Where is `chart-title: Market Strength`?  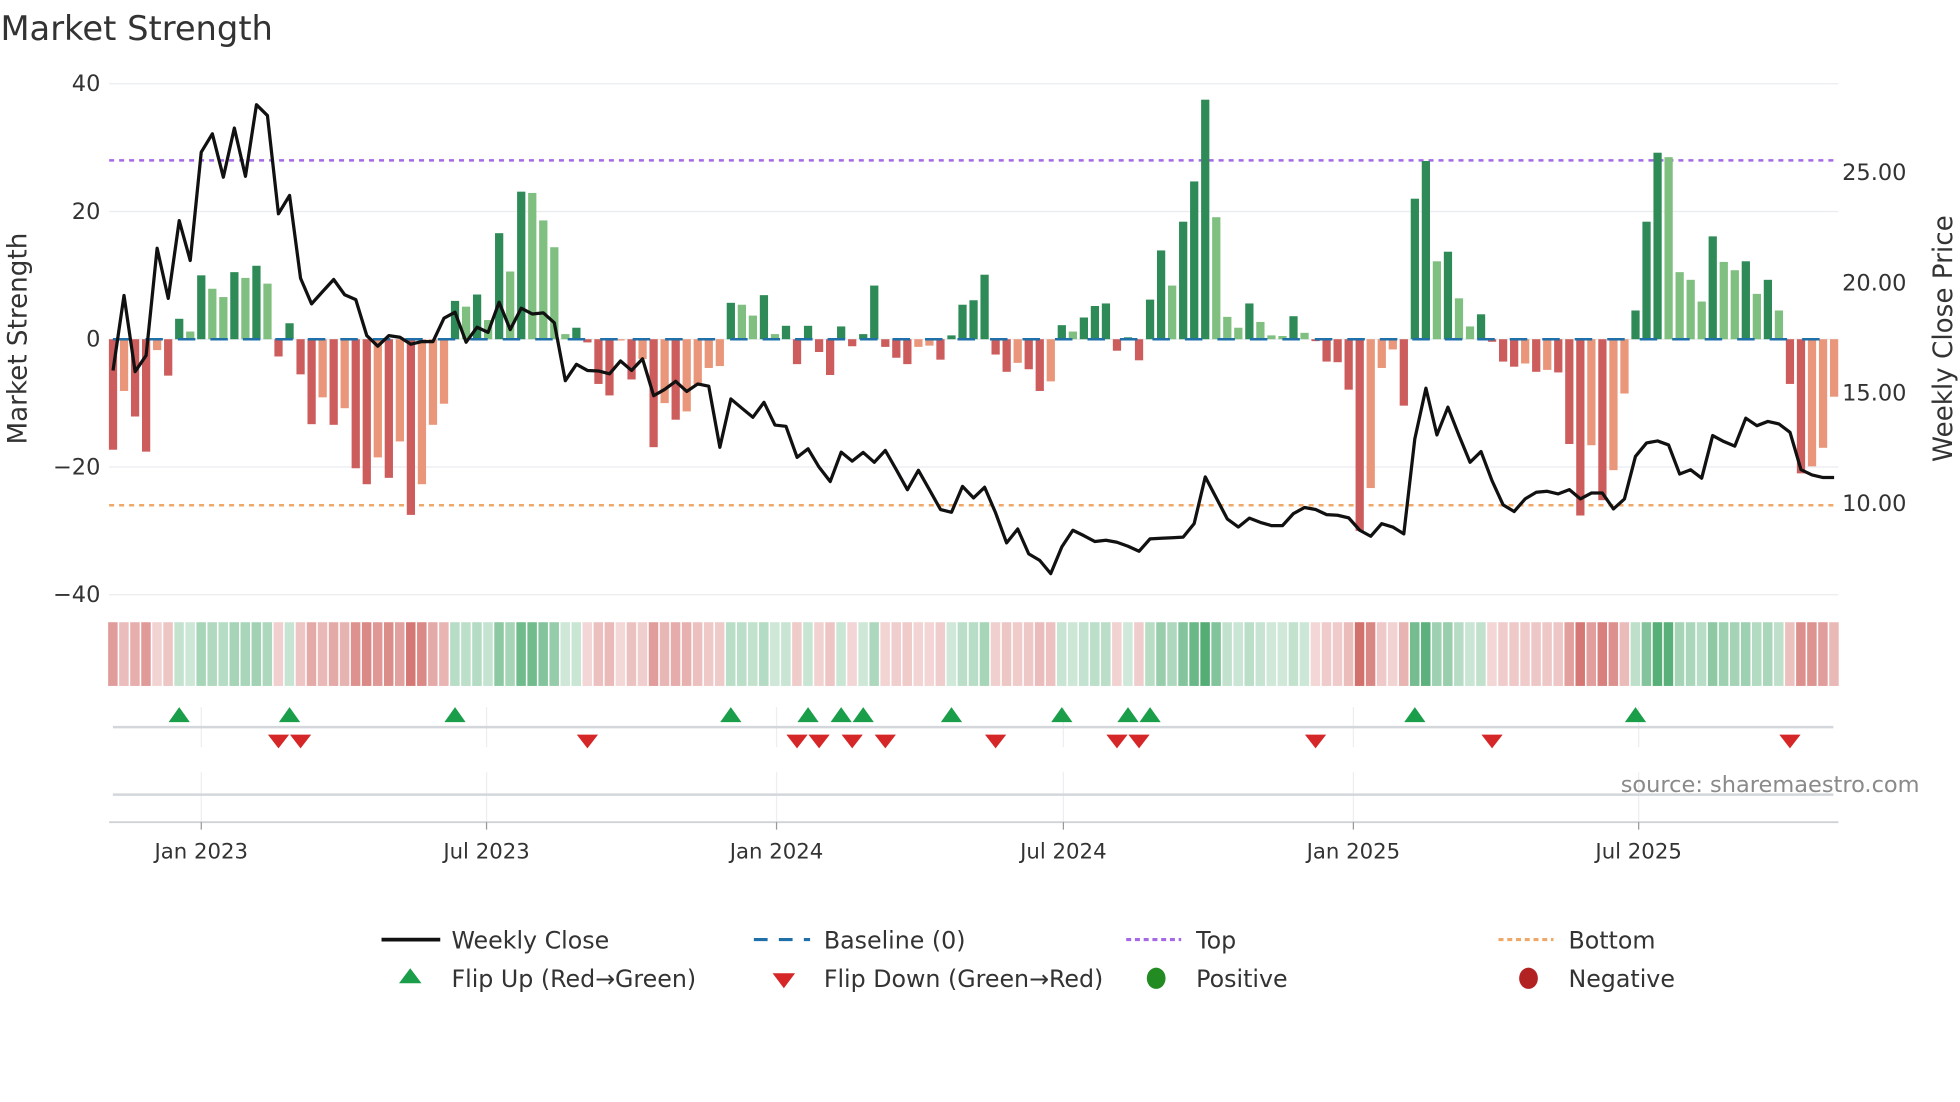 chart-title: Market Strength is located at coordinates (136, 28).